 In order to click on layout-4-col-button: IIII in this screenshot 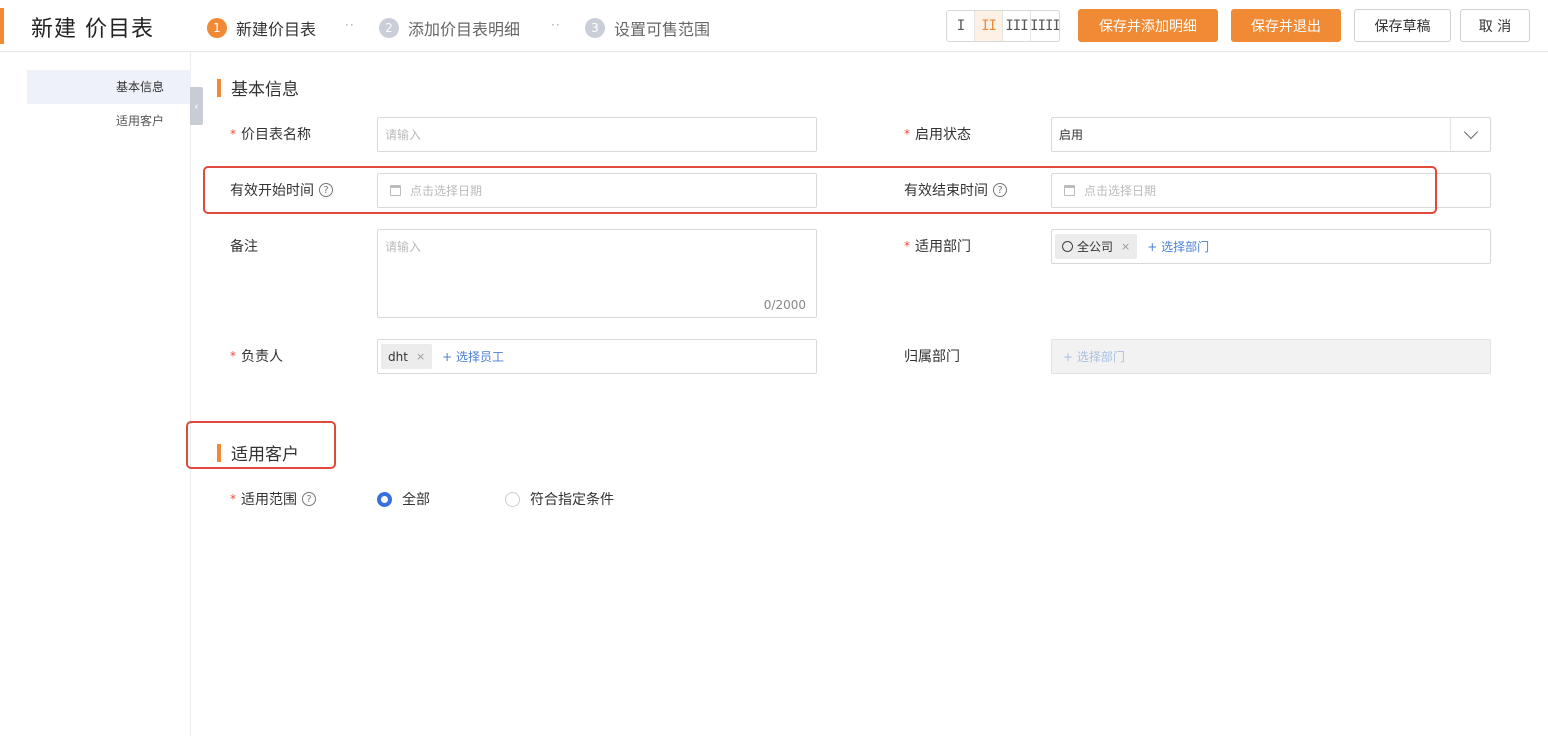, I will do `click(1044, 26)`.